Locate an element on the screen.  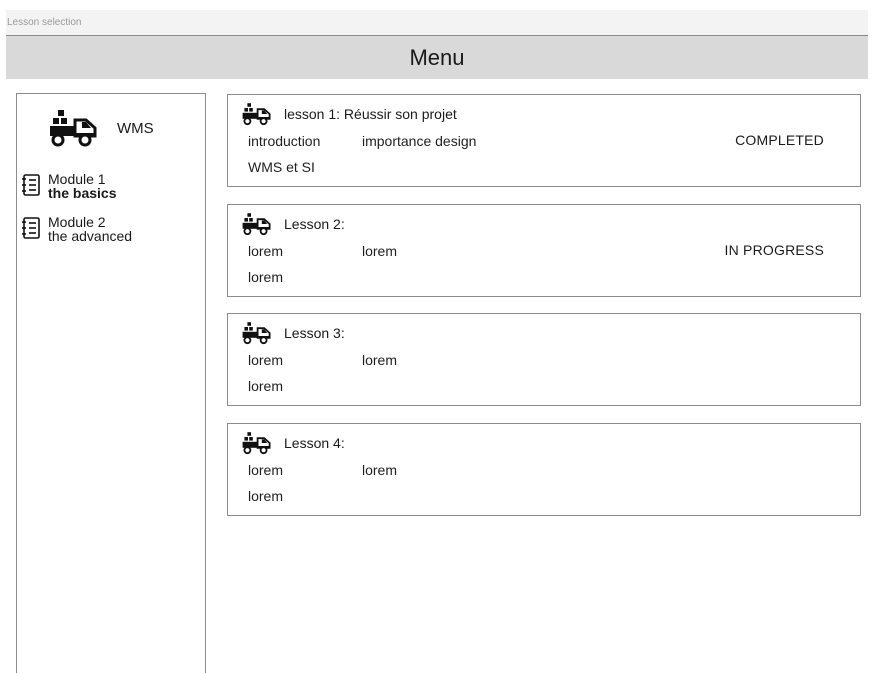
lesson-card-3: Lesson 3: lorem lorem lorem is located at coordinates (544, 359).